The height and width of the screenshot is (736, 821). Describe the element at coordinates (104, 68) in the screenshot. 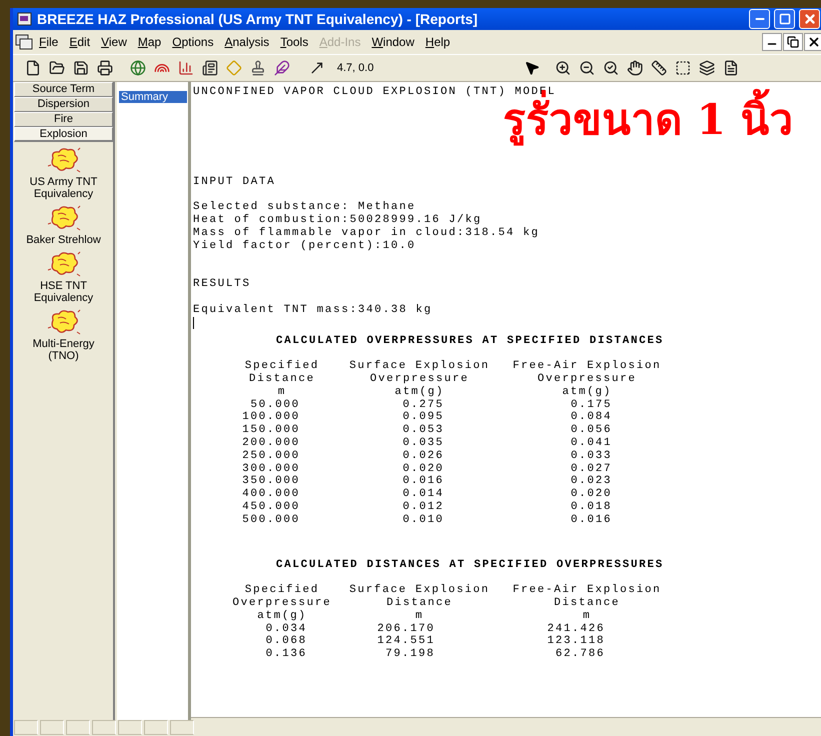

I see `print-icon` at that location.